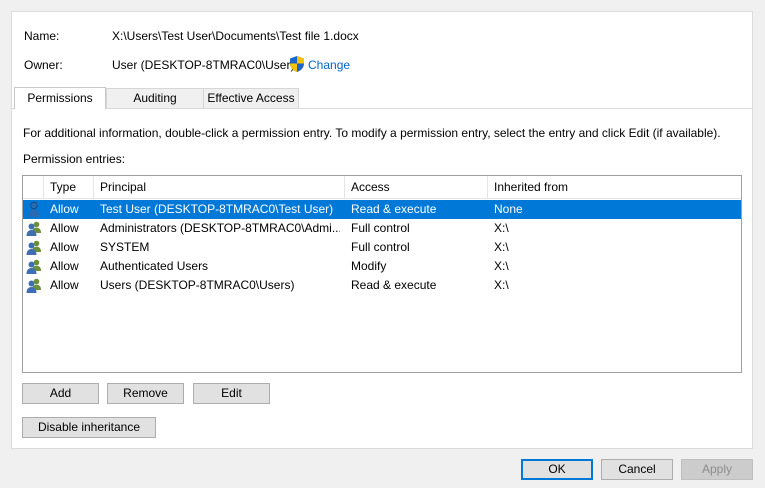  I want to click on entry-principal: Users (DESKTOP-8TMRAC0\Users), so click(197, 285).